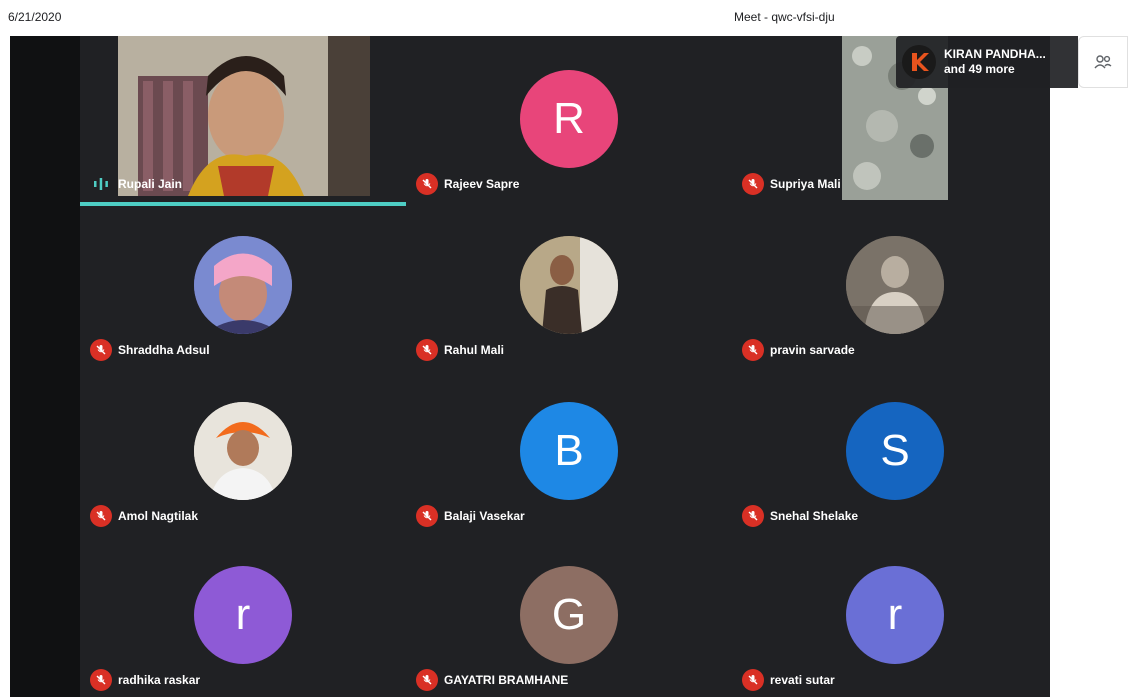 This screenshot has width=1128, height=697. I want to click on participant-name-row: pravin sarvade, so click(798, 350).